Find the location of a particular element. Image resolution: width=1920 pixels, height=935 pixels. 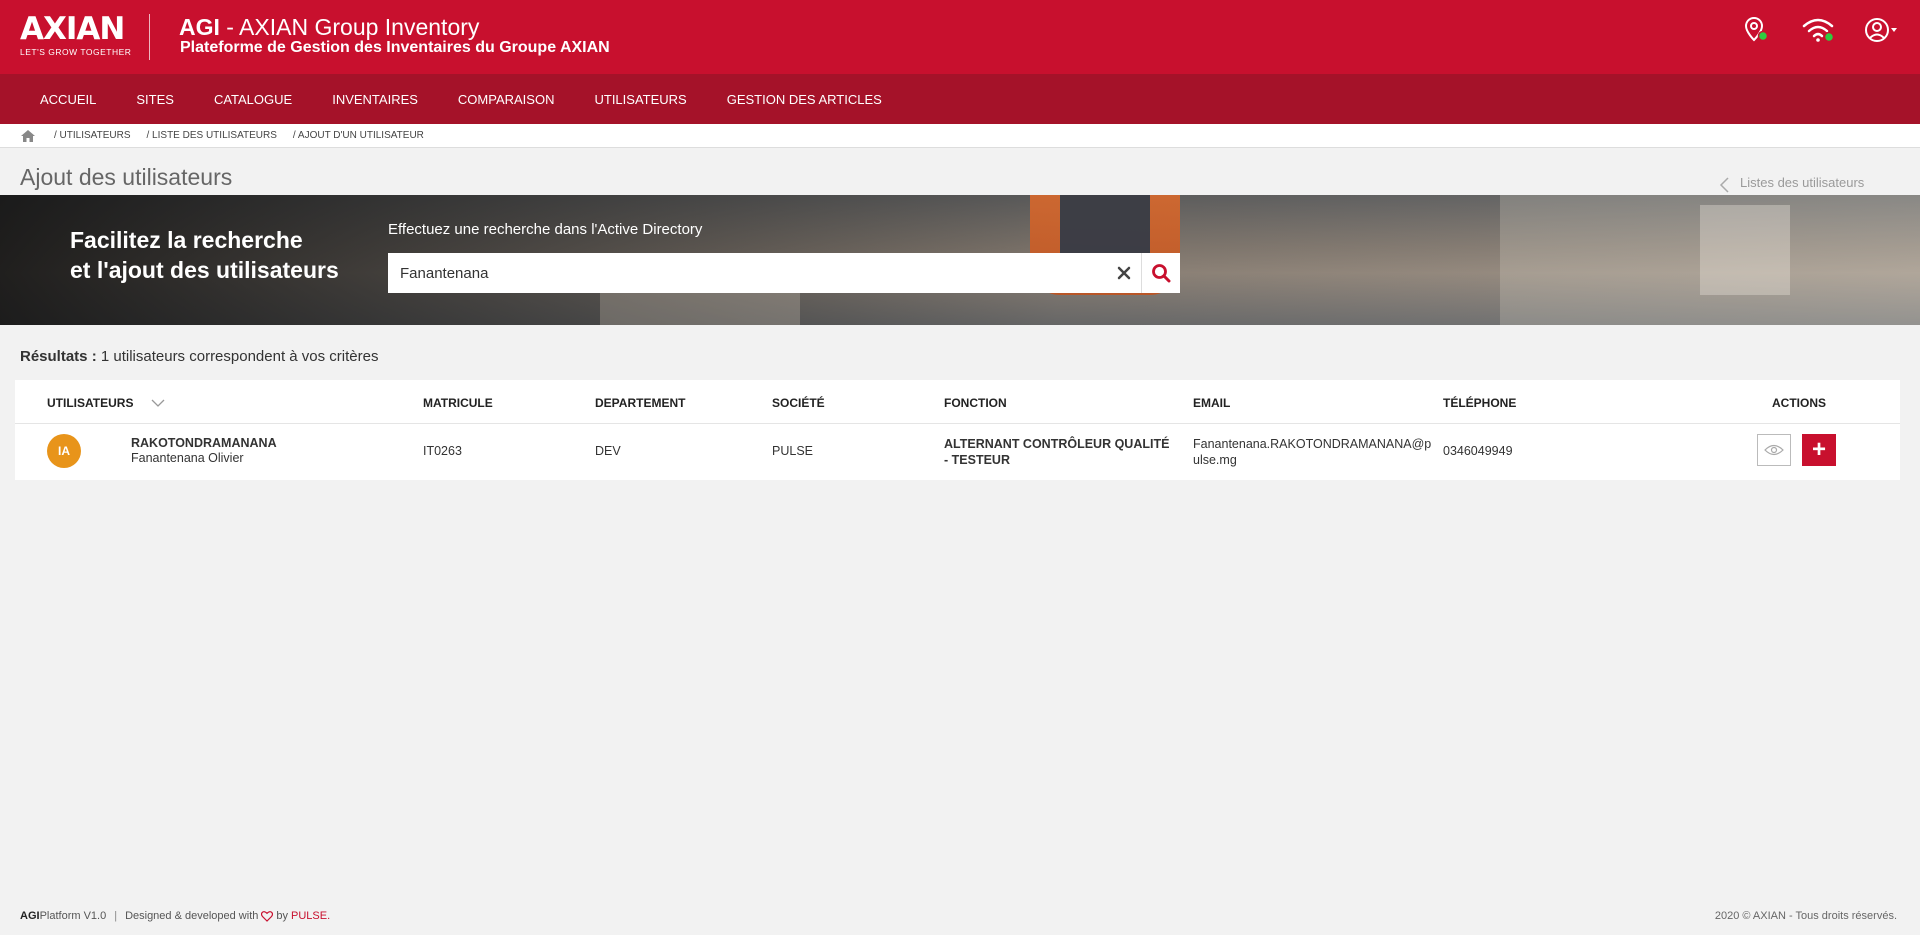

user-first-name: Fanantenana Olivier is located at coordinates (187, 458).